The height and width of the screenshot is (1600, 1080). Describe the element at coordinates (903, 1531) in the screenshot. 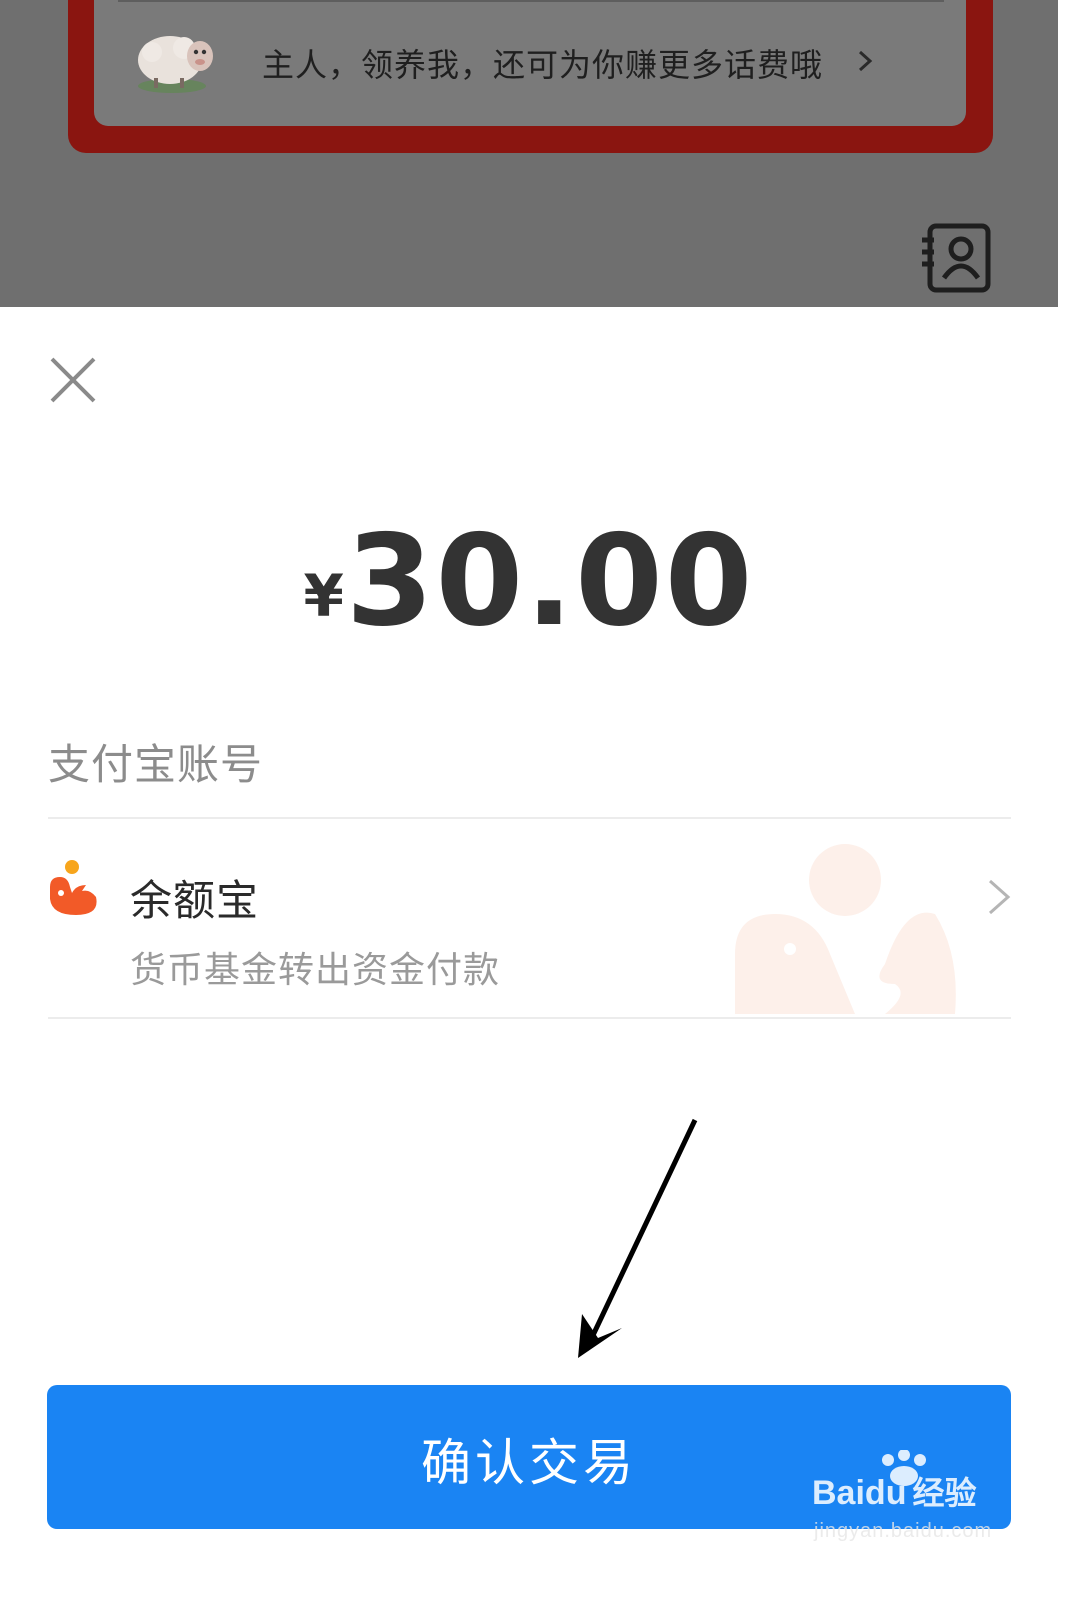

I see `baidu-url: jingyan.baidu.com` at that location.